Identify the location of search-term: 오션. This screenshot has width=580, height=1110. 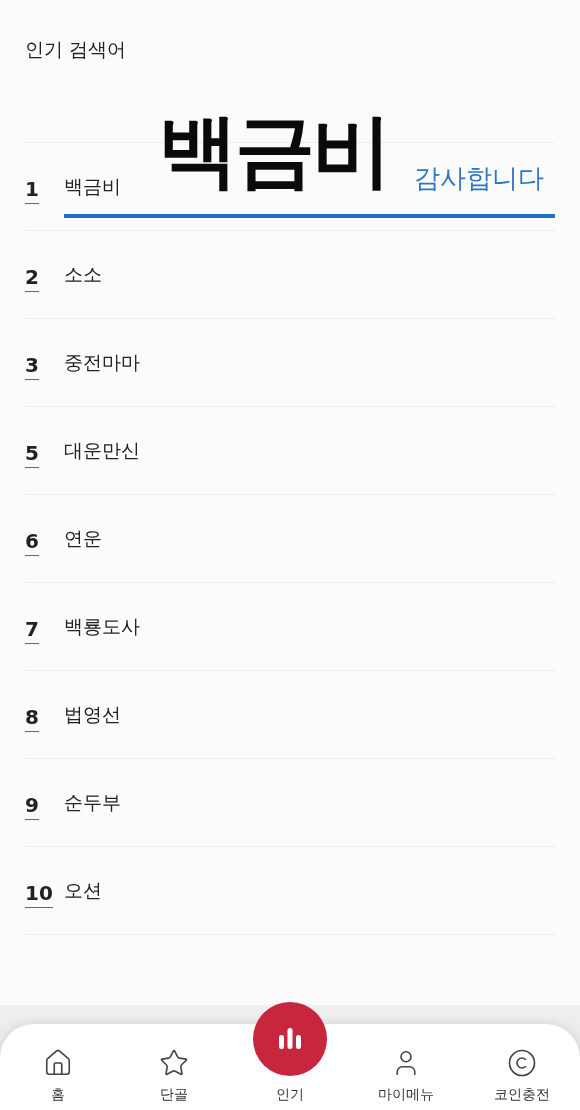
(83, 890).